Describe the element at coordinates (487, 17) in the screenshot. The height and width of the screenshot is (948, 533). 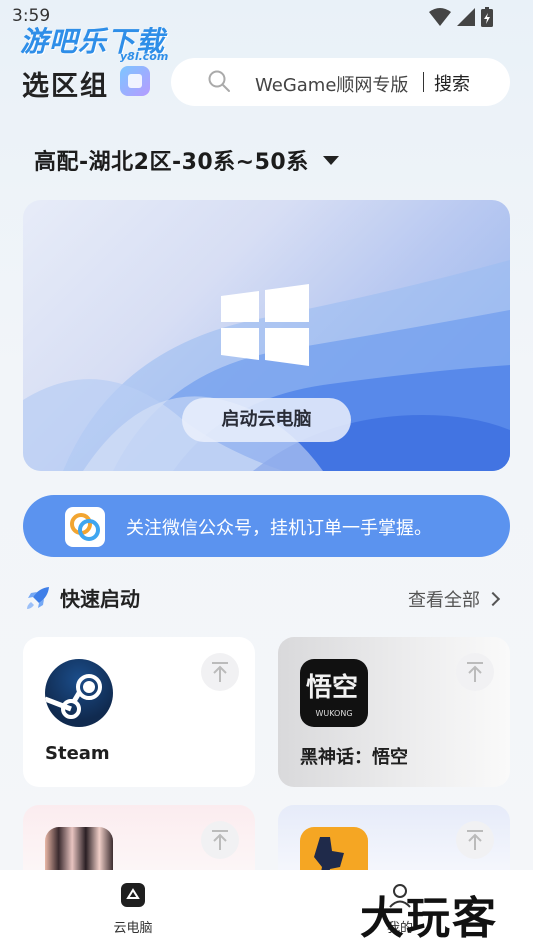
I see `battery-icon` at that location.